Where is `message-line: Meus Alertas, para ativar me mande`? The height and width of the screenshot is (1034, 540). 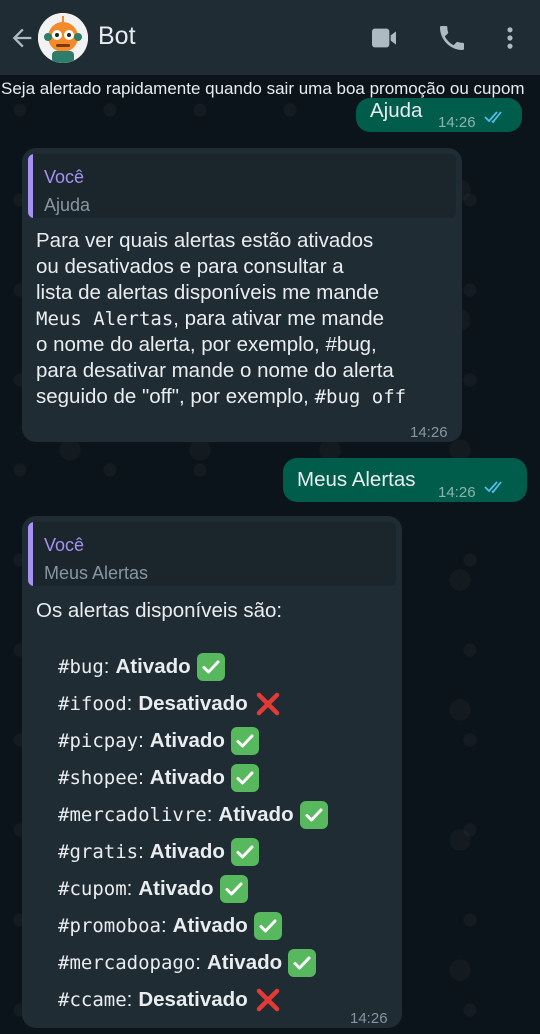 message-line: Meus Alertas, para ativar me mande is located at coordinates (210, 318).